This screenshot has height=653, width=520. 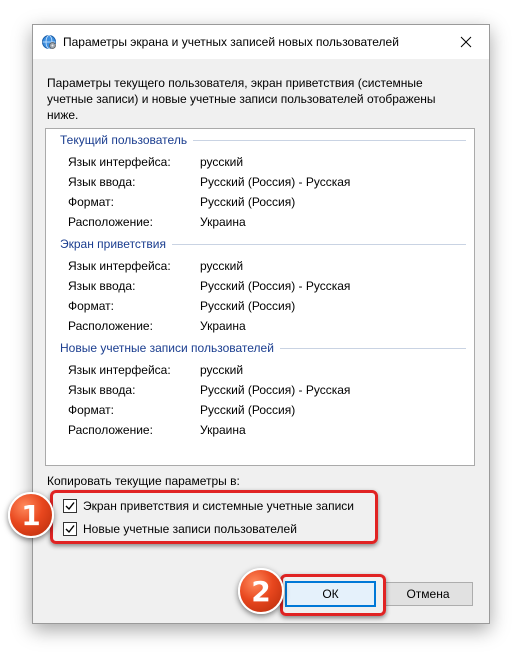 I want to click on section-welcome-screen: Экран приветствия, so click(x=263, y=244).